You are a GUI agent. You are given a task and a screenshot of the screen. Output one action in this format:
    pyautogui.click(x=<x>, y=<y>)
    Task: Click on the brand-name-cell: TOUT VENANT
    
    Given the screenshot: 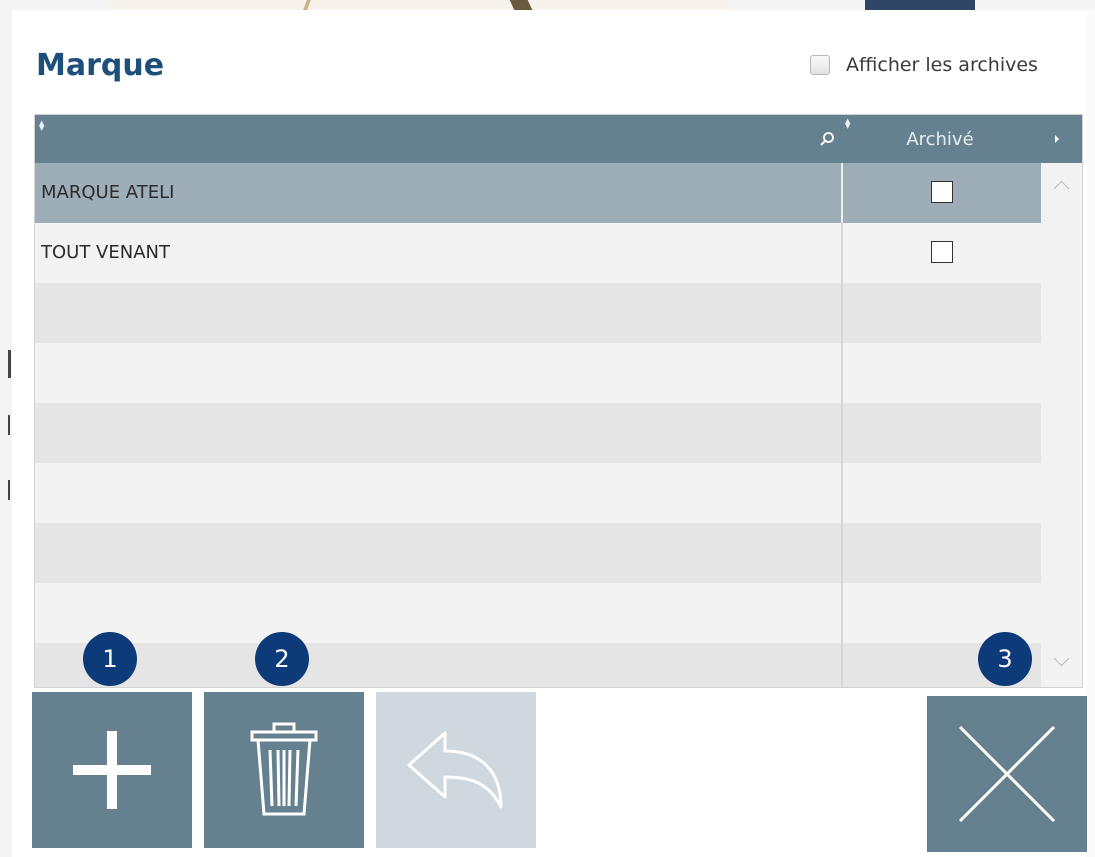 What is the action you would take?
    pyautogui.click(x=105, y=252)
    